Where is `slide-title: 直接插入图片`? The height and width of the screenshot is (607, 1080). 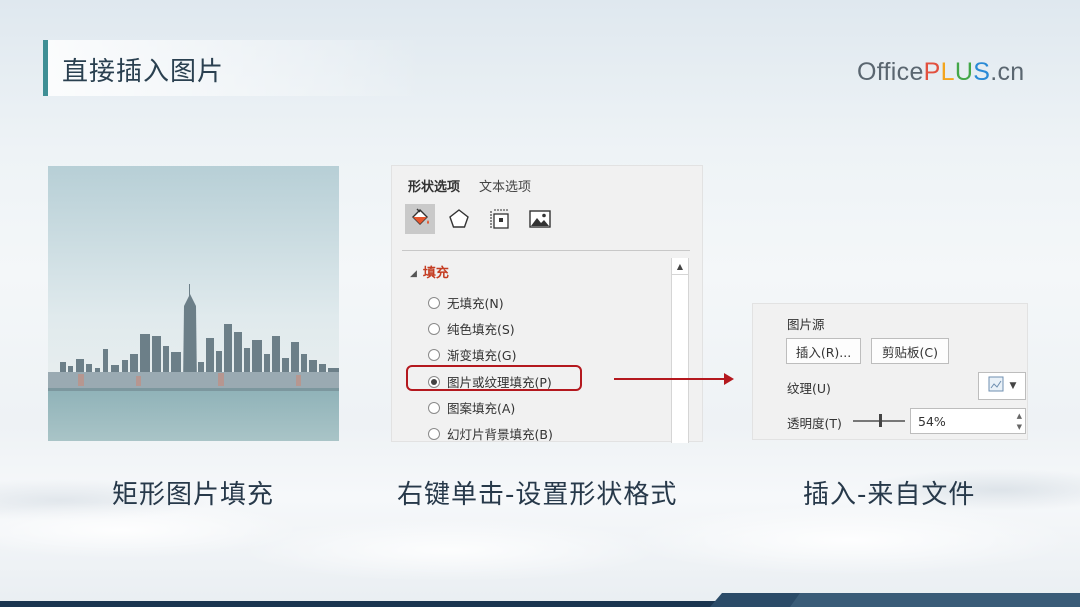
slide-title: 直接插入图片 is located at coordinates (143, 72).